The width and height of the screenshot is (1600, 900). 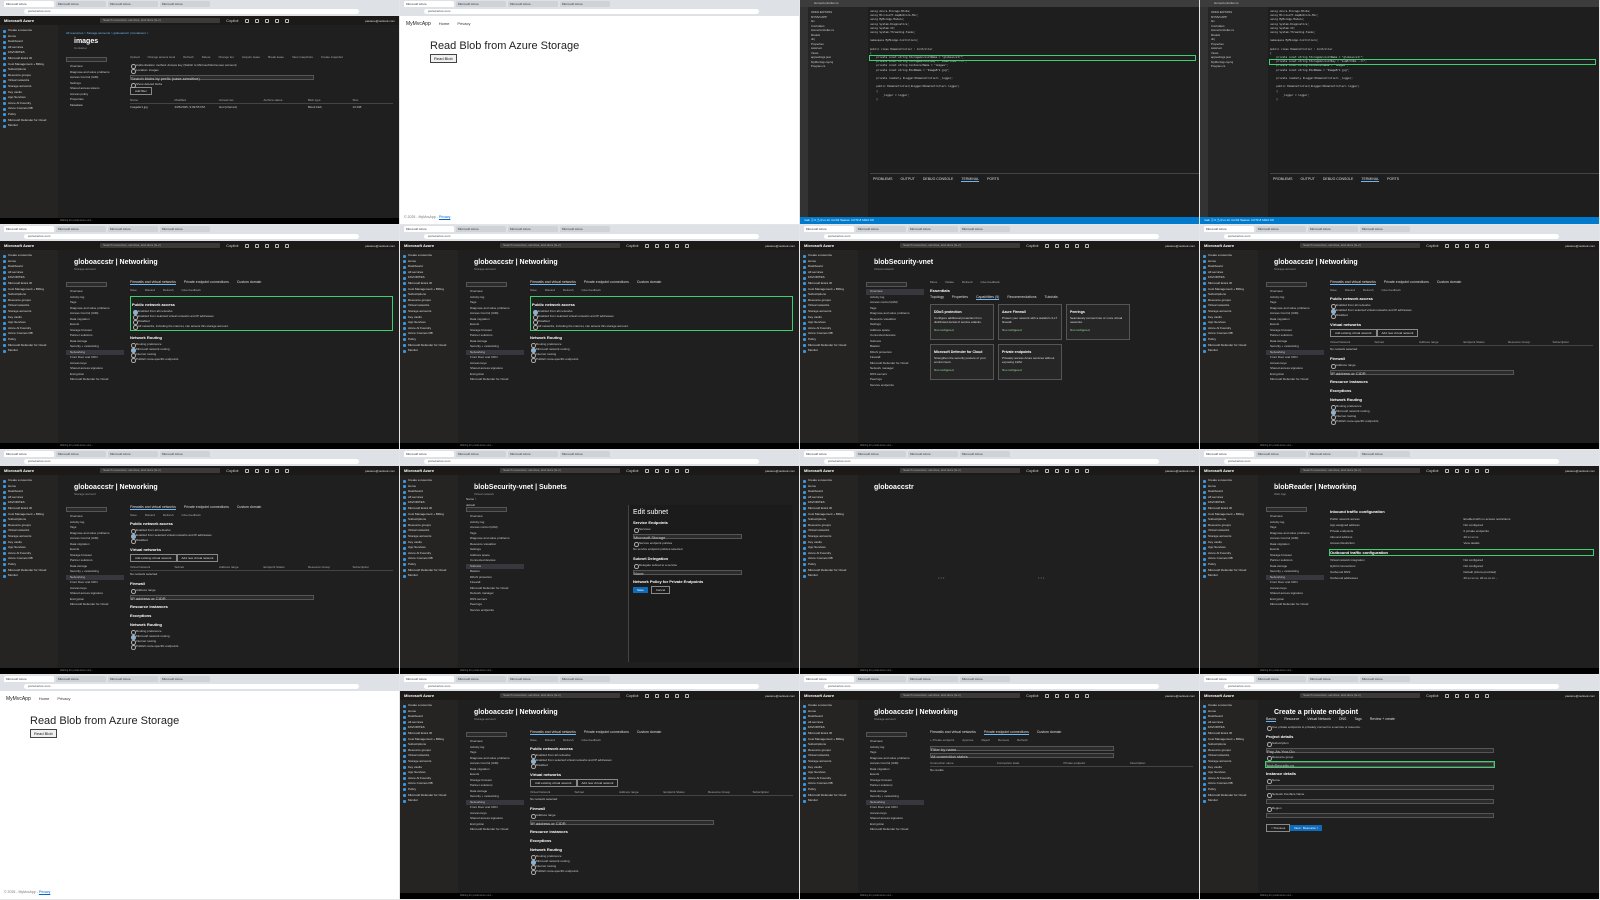 What do you see at coordinates (1380, 751) in the screenshot?
I see `subscription-select: Pay-As-You-Go` at bounding box center [1380, 751].